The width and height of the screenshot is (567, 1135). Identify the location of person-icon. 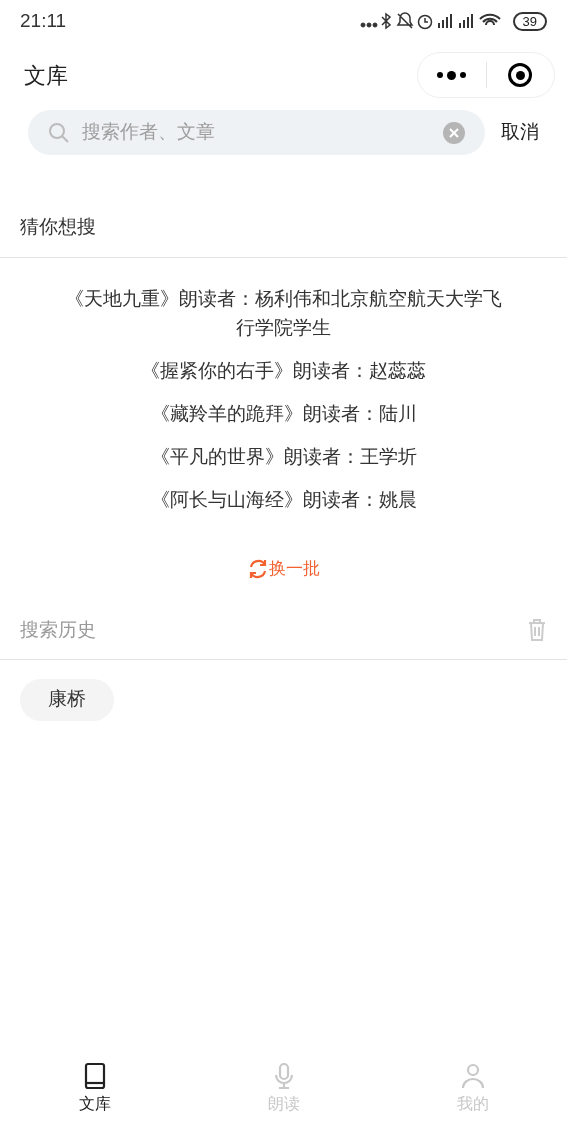
(472, 1076).